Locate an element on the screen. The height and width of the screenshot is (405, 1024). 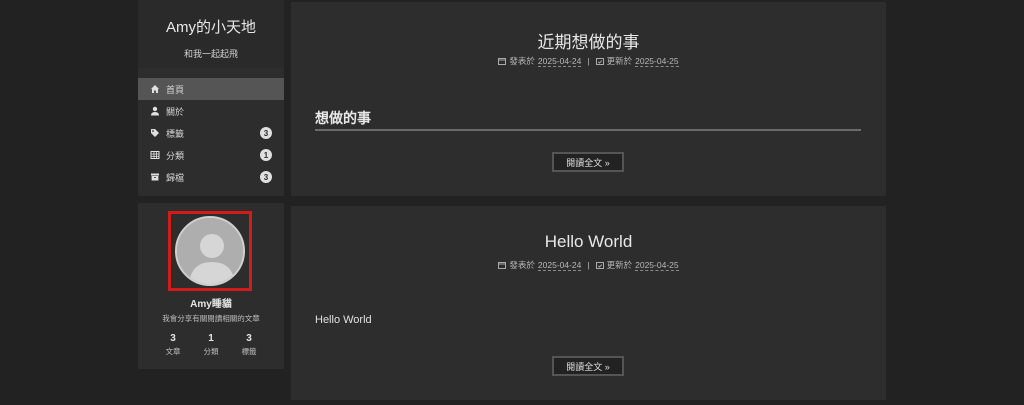
sidebar-menu: 首頁 關於 標籤 3 分類 1 歸檔 3 is located at coordinates (211, 132).